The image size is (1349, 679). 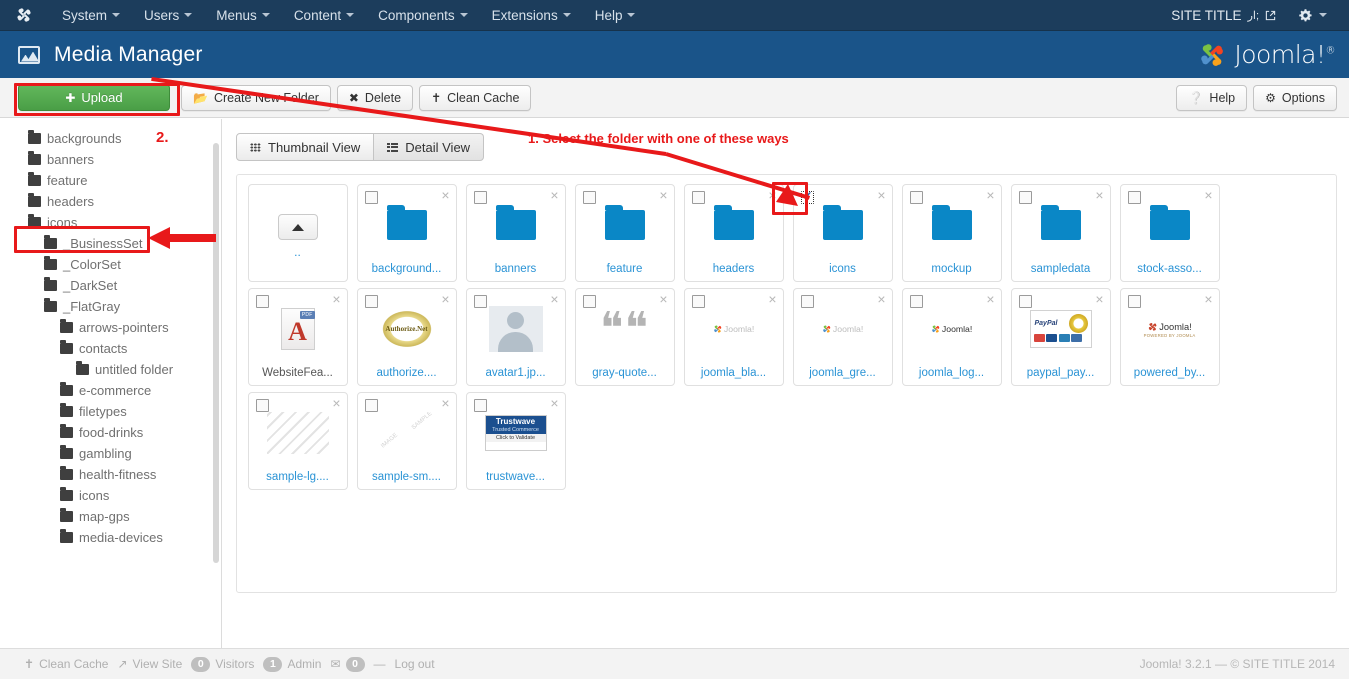 I want to click on menu-help: Help, so click(x=615, y=15).